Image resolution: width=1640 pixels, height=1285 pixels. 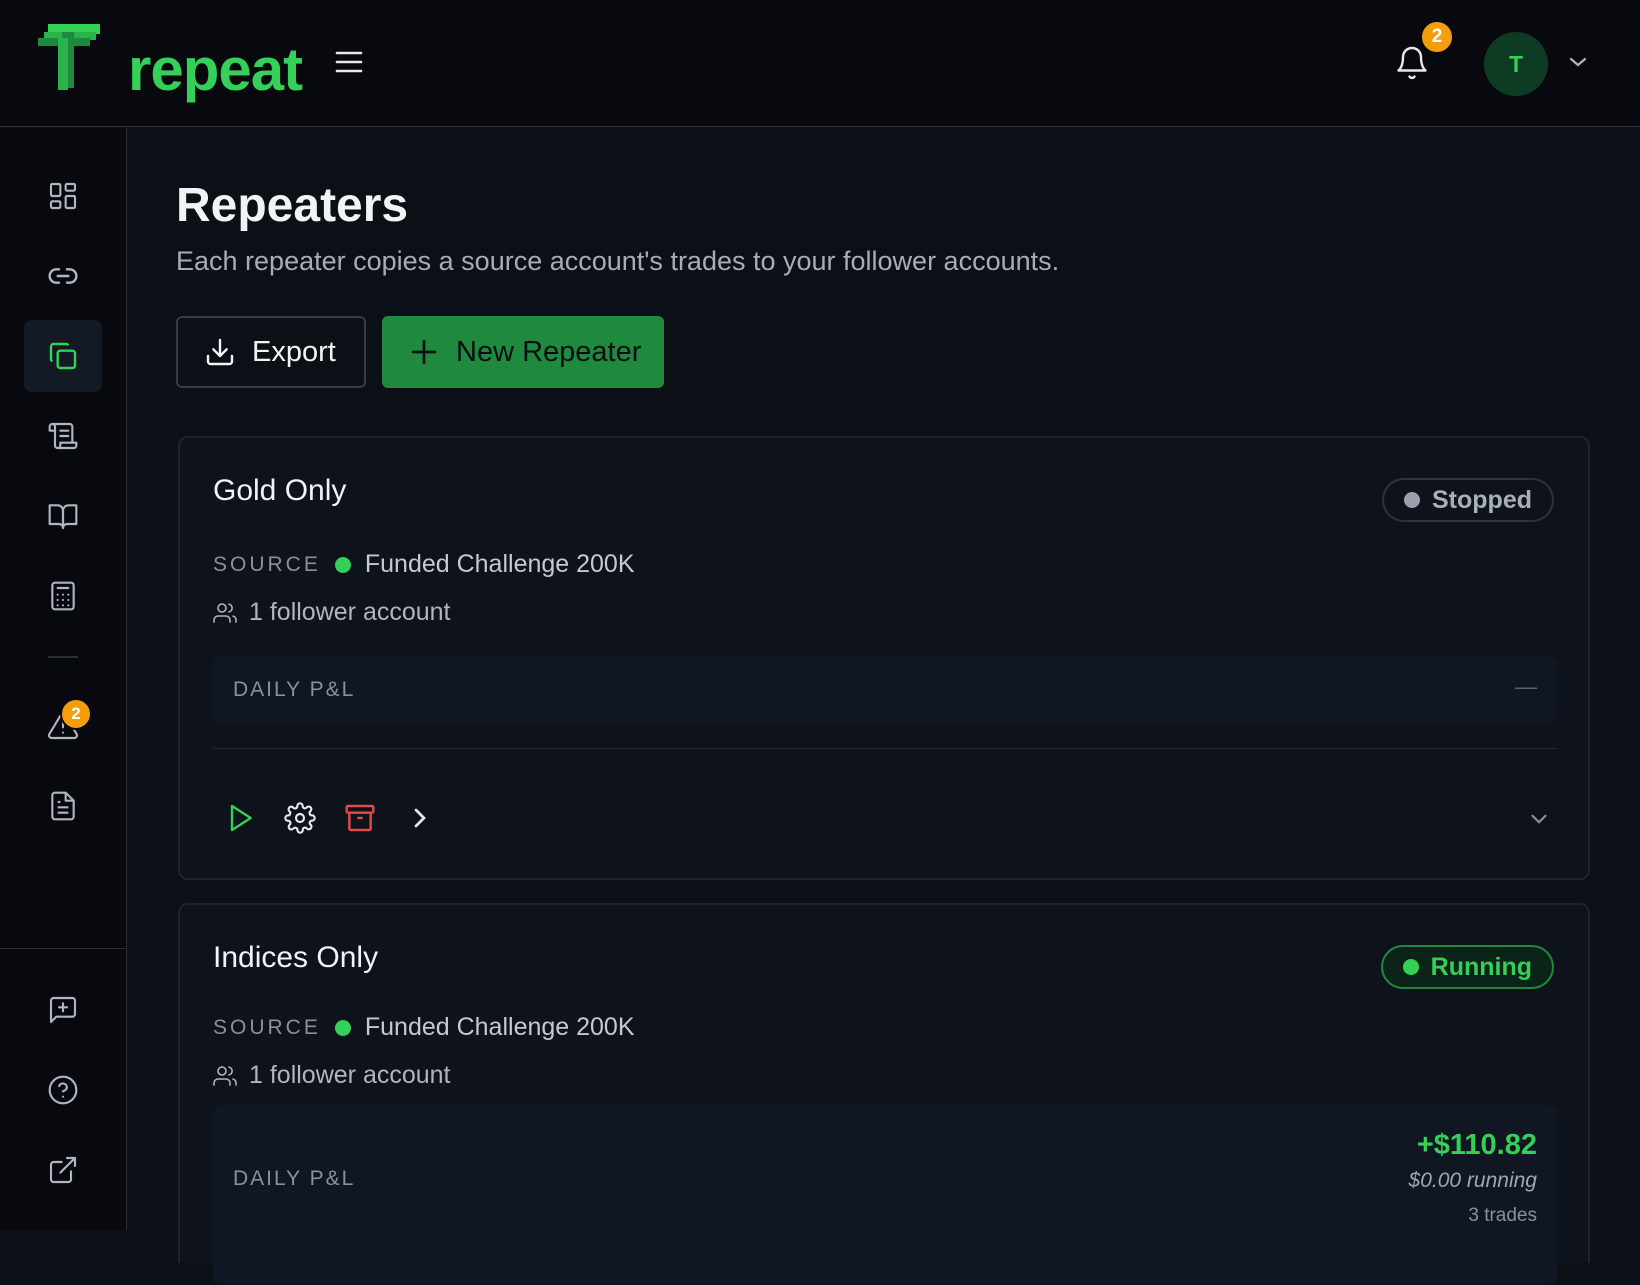 I want to click on sidebar-item-feedback, so click(x=63, y=1010).